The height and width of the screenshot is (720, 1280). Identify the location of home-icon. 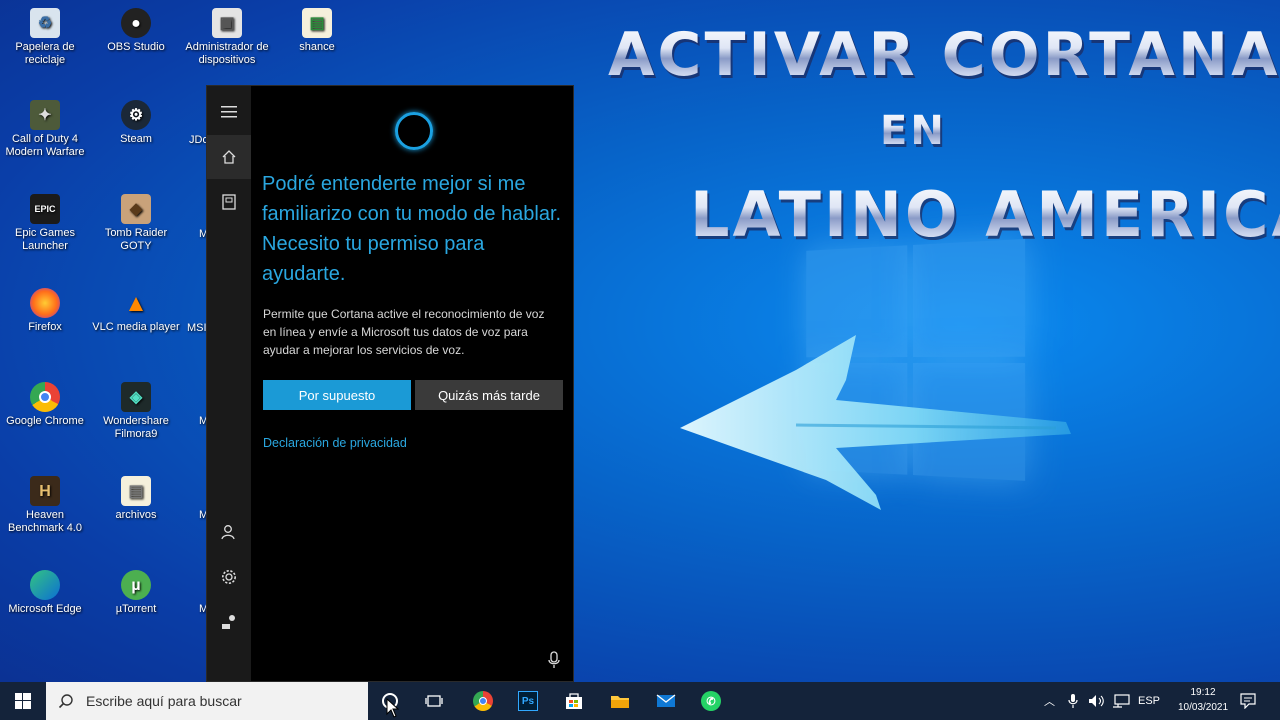
(229, 157).